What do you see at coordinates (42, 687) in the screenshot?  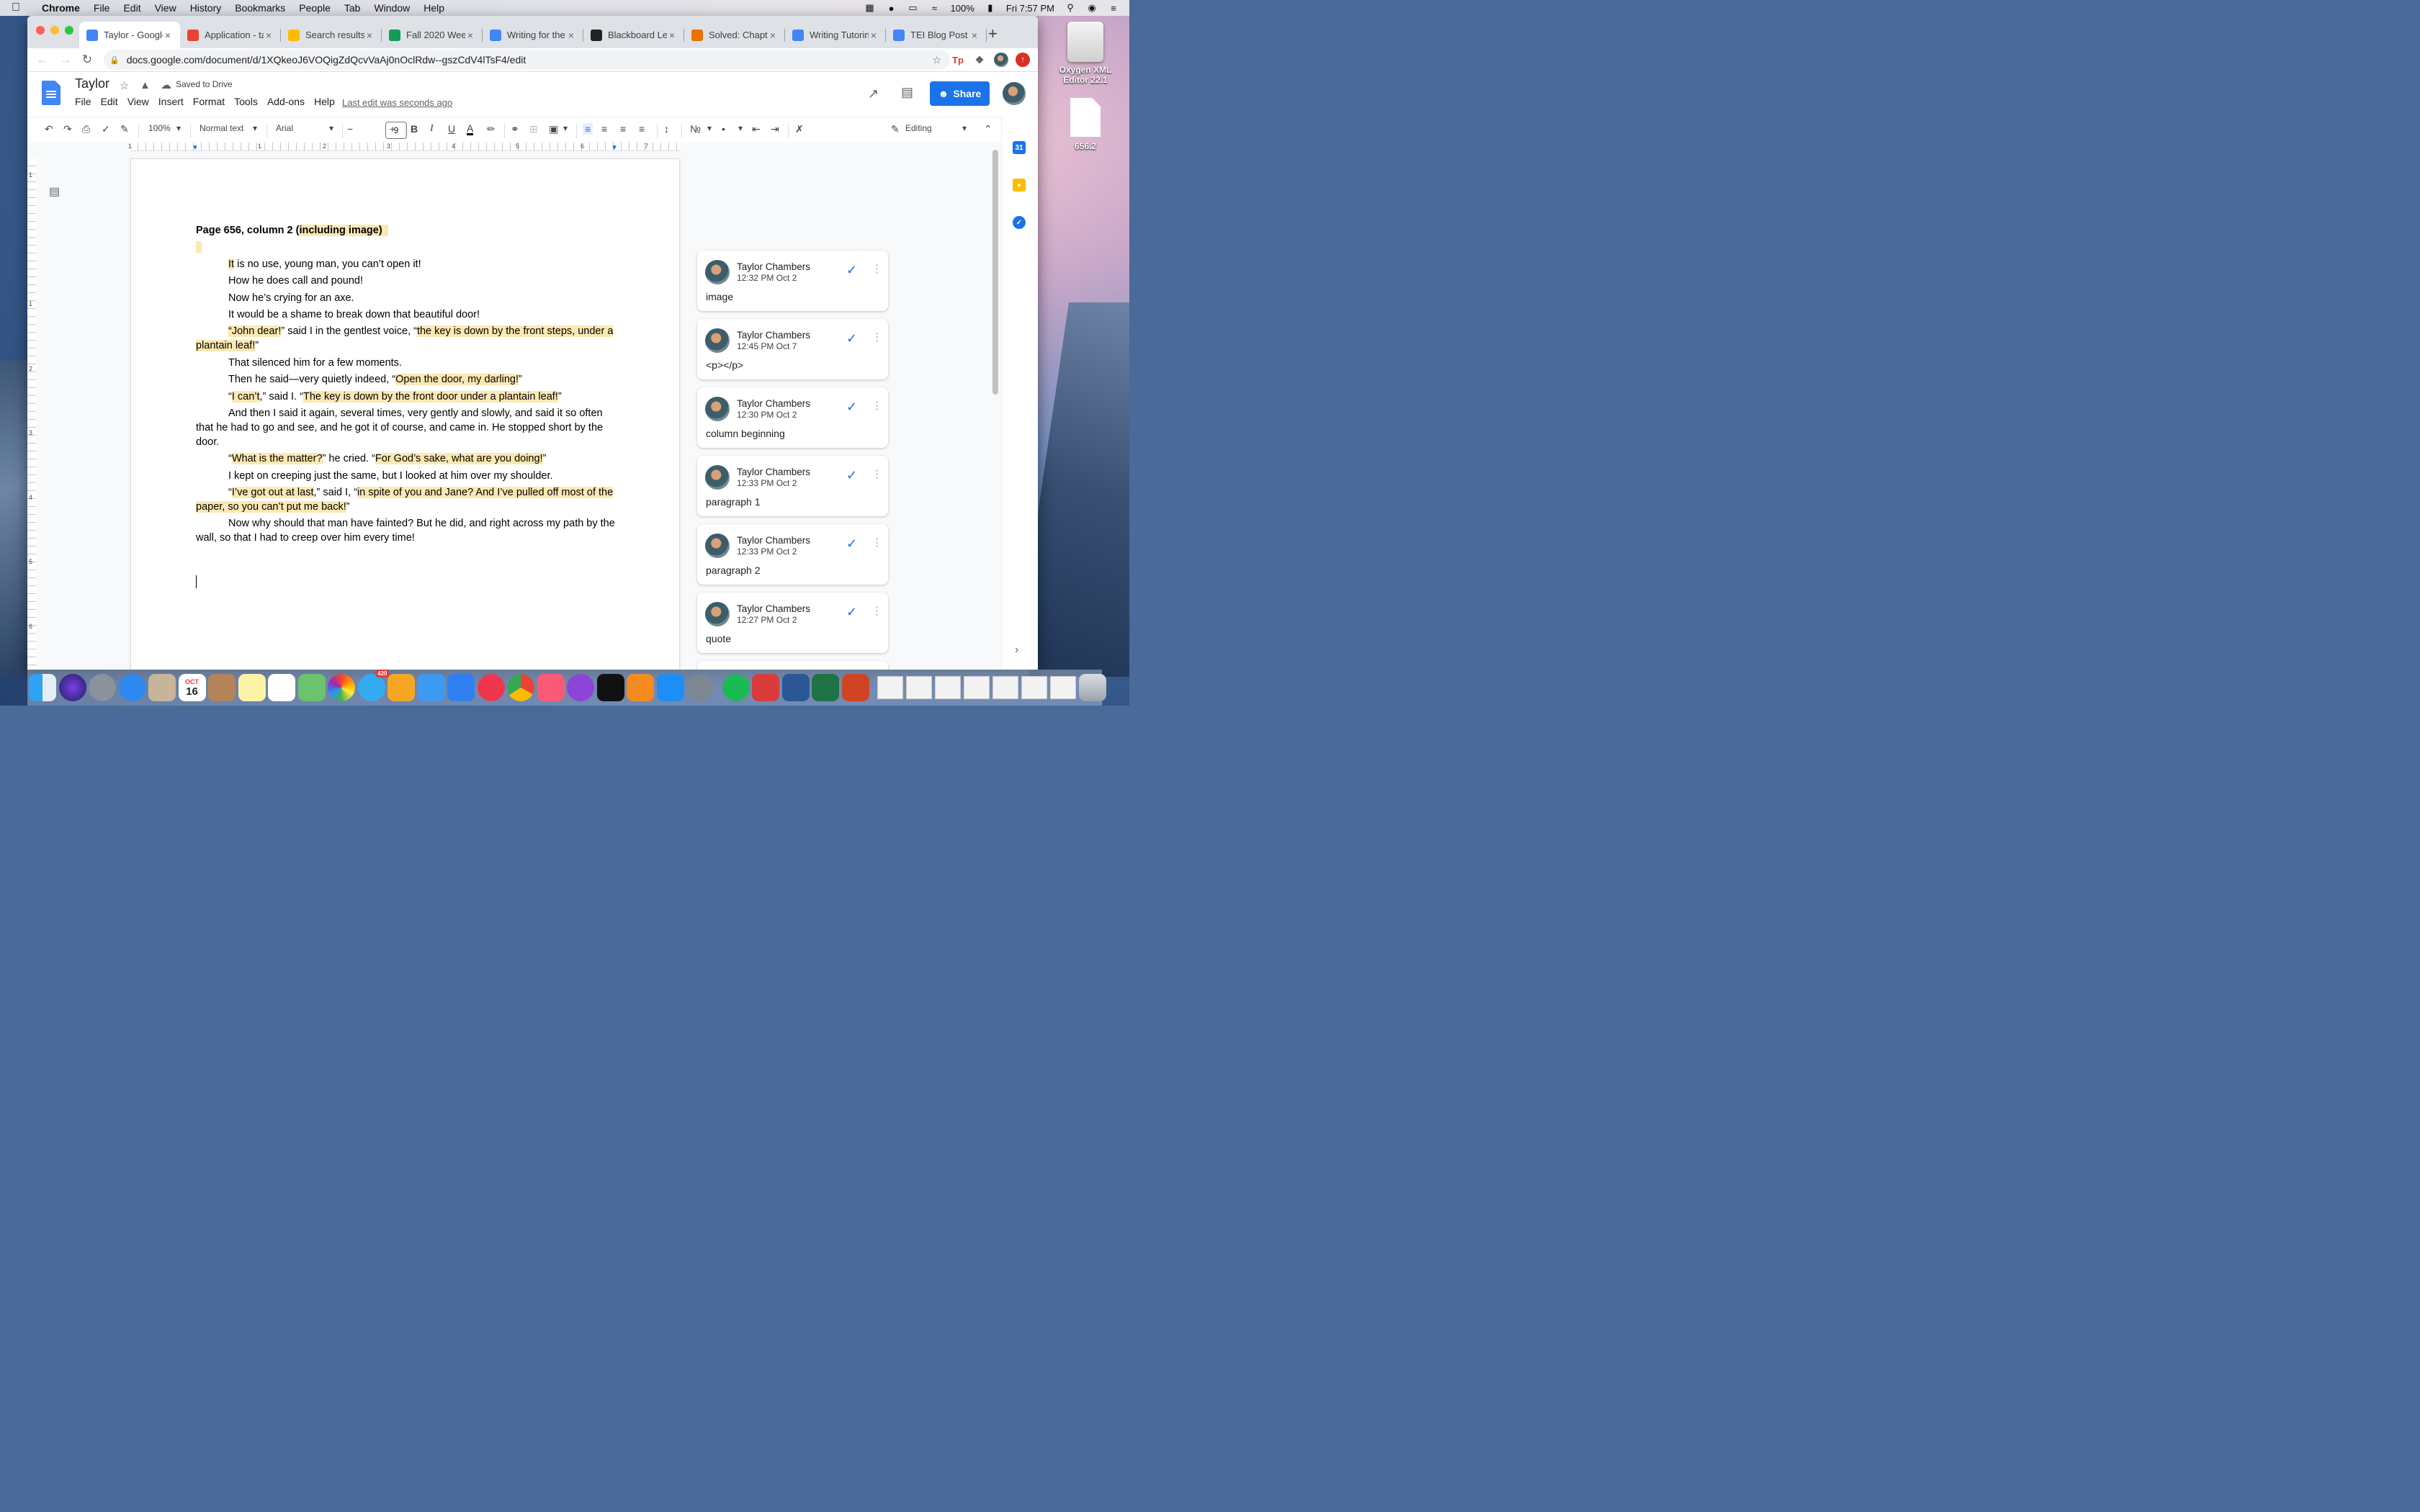 I see `finder-icon` at bounding box center [42, 687].